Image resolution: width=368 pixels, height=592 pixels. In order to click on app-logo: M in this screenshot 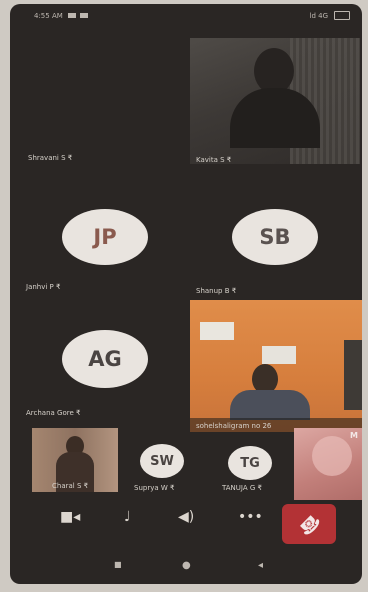, I will do `click(354, 435)`.